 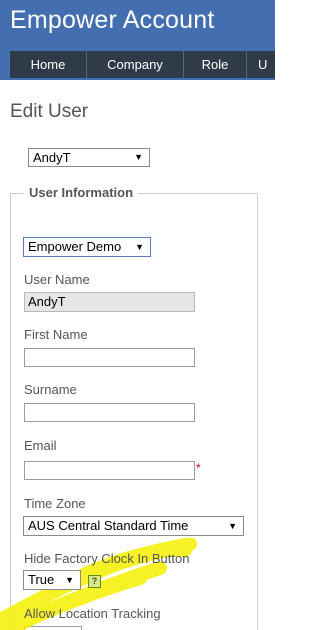 I want to click on hide-factory-clock-label: Hide Factory Clock In Button, so click(x=107, y=558).